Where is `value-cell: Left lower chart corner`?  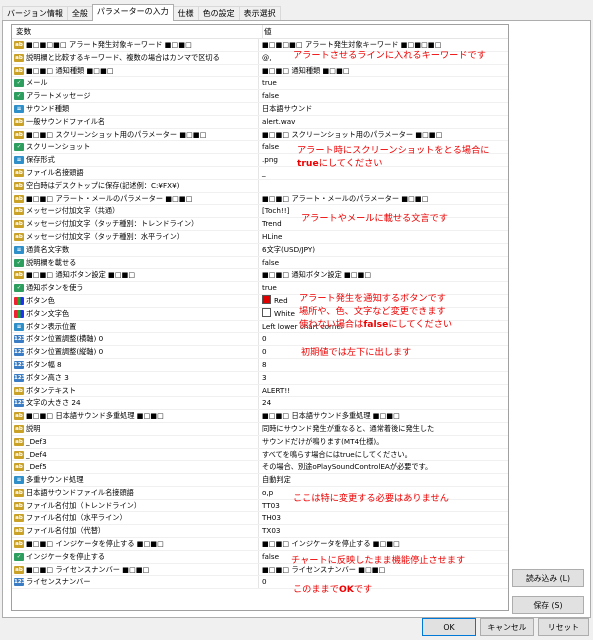 value-cell: Left lower chart corner is located at coordinates (384, 327).